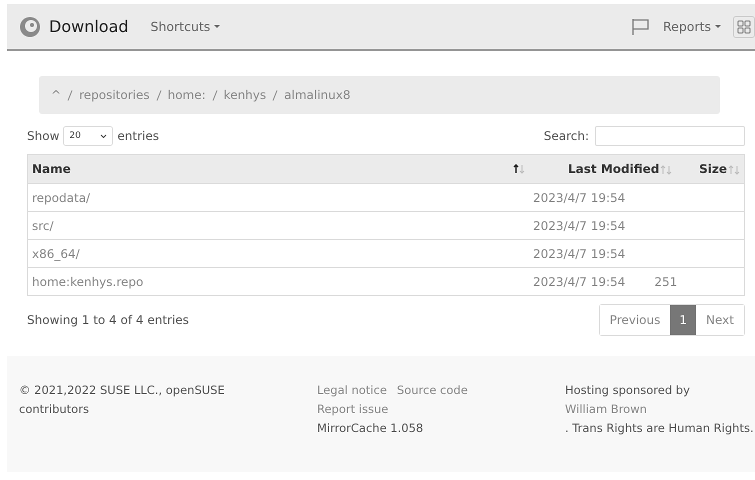 The height and width of the screenshot is (480, 755). I want to click on chevron-icon, so click(104, 136).